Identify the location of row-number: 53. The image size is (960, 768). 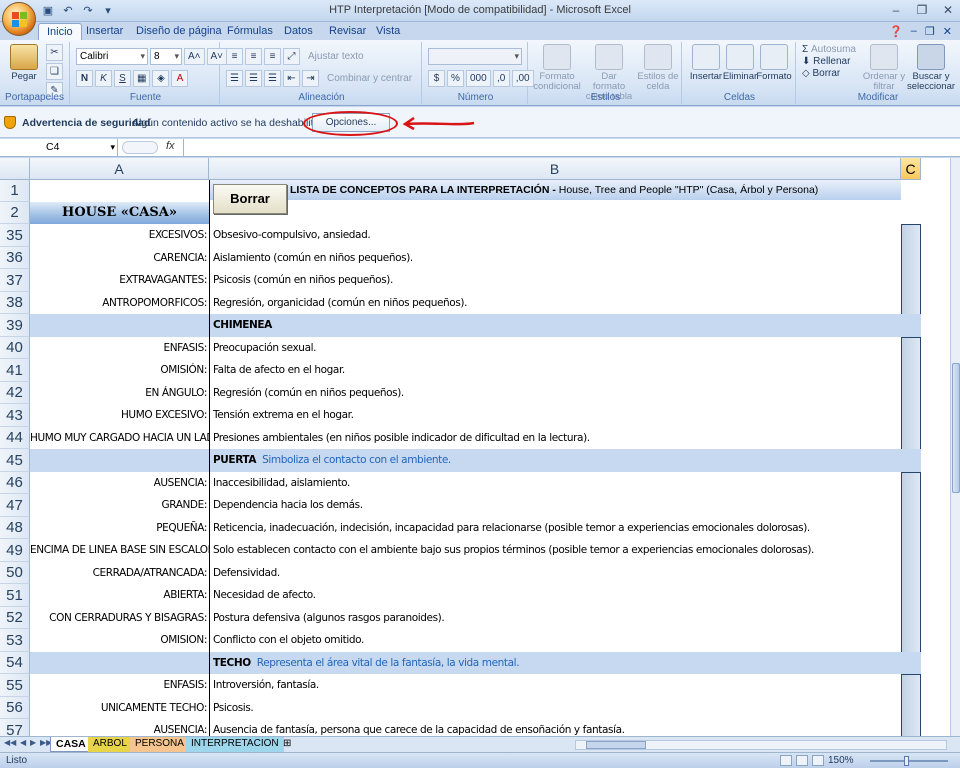
(15, 640).